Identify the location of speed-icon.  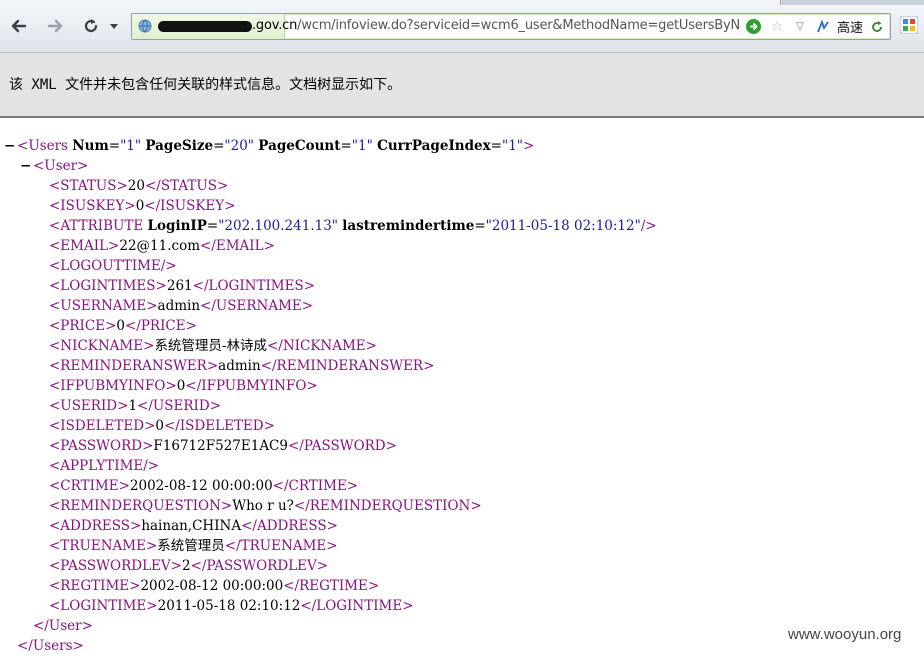
(823, 25).